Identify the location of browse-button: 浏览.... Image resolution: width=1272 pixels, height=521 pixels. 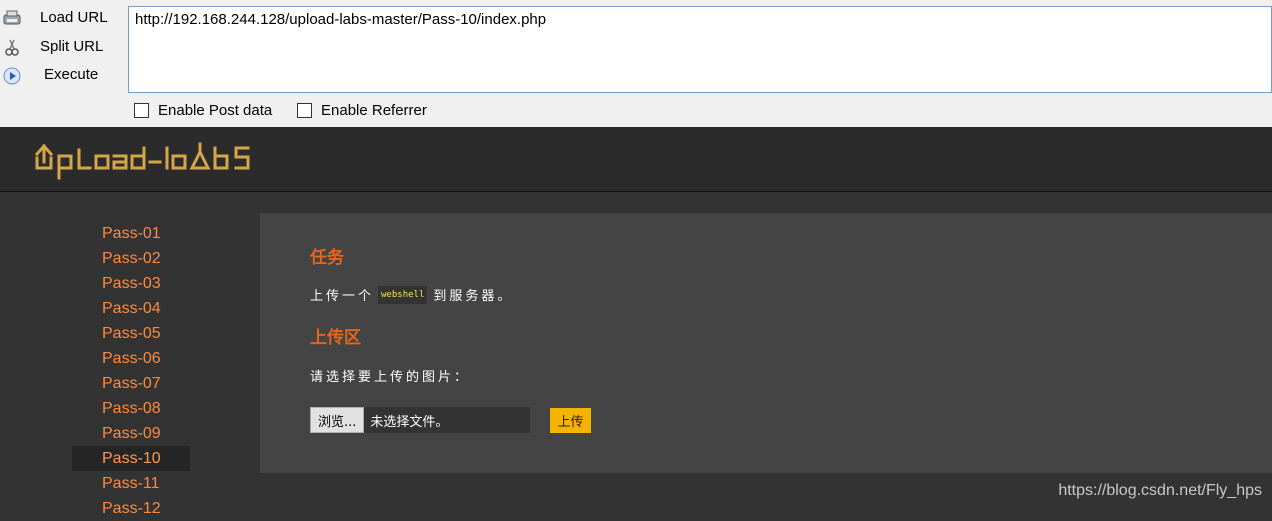
(337, 420).